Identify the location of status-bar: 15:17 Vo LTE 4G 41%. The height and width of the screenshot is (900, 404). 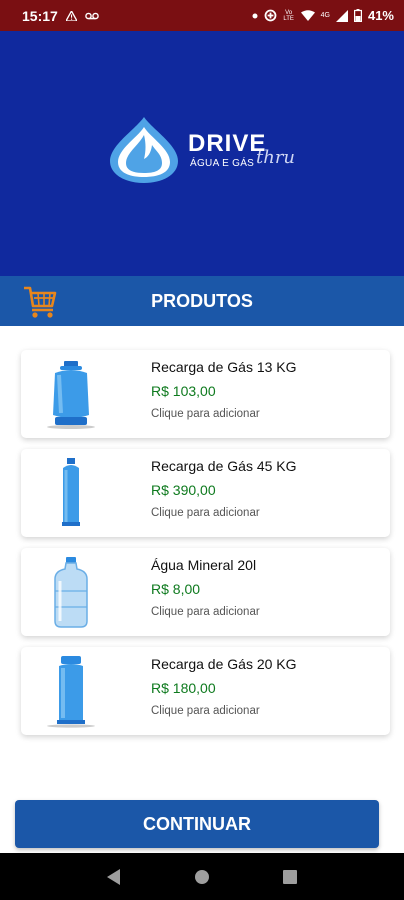
(202, 15).